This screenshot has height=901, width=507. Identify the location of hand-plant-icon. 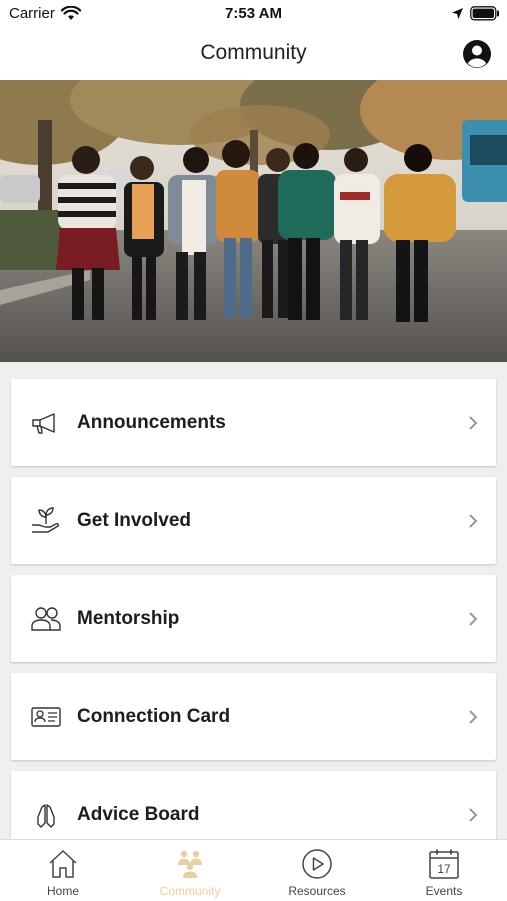
(46, 520).